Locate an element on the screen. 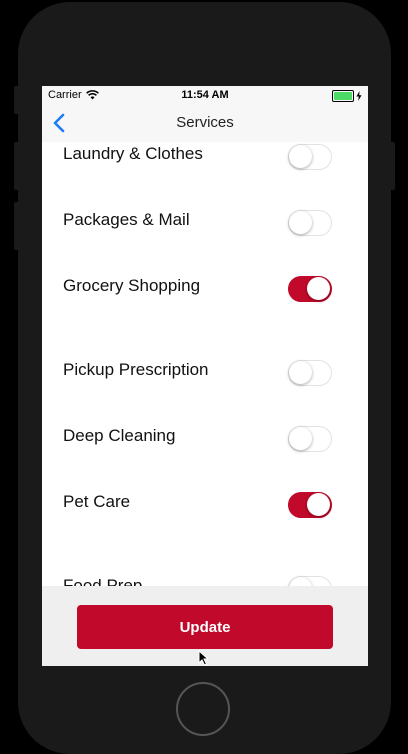  nav-bar: Services is located at coordinates (205, 123).